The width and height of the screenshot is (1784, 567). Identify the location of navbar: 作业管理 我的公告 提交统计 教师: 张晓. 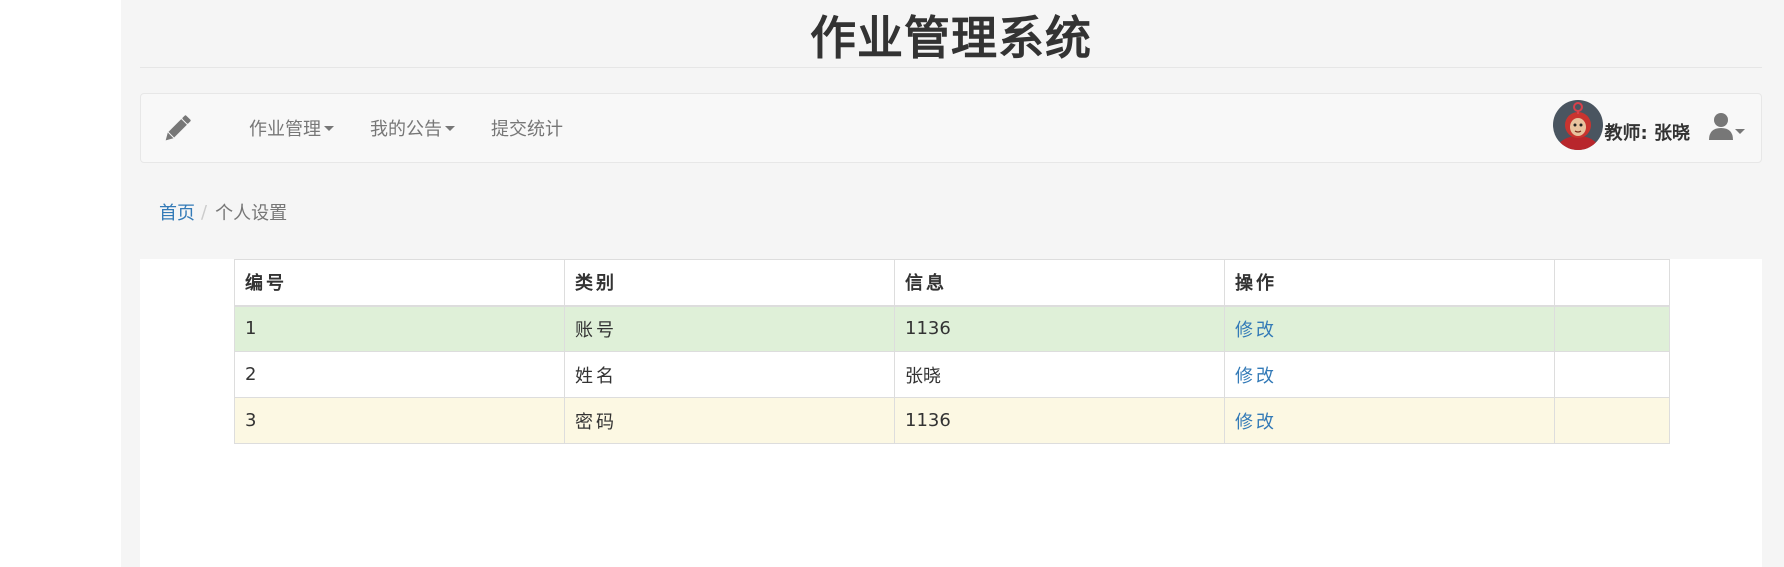
(951, 128).